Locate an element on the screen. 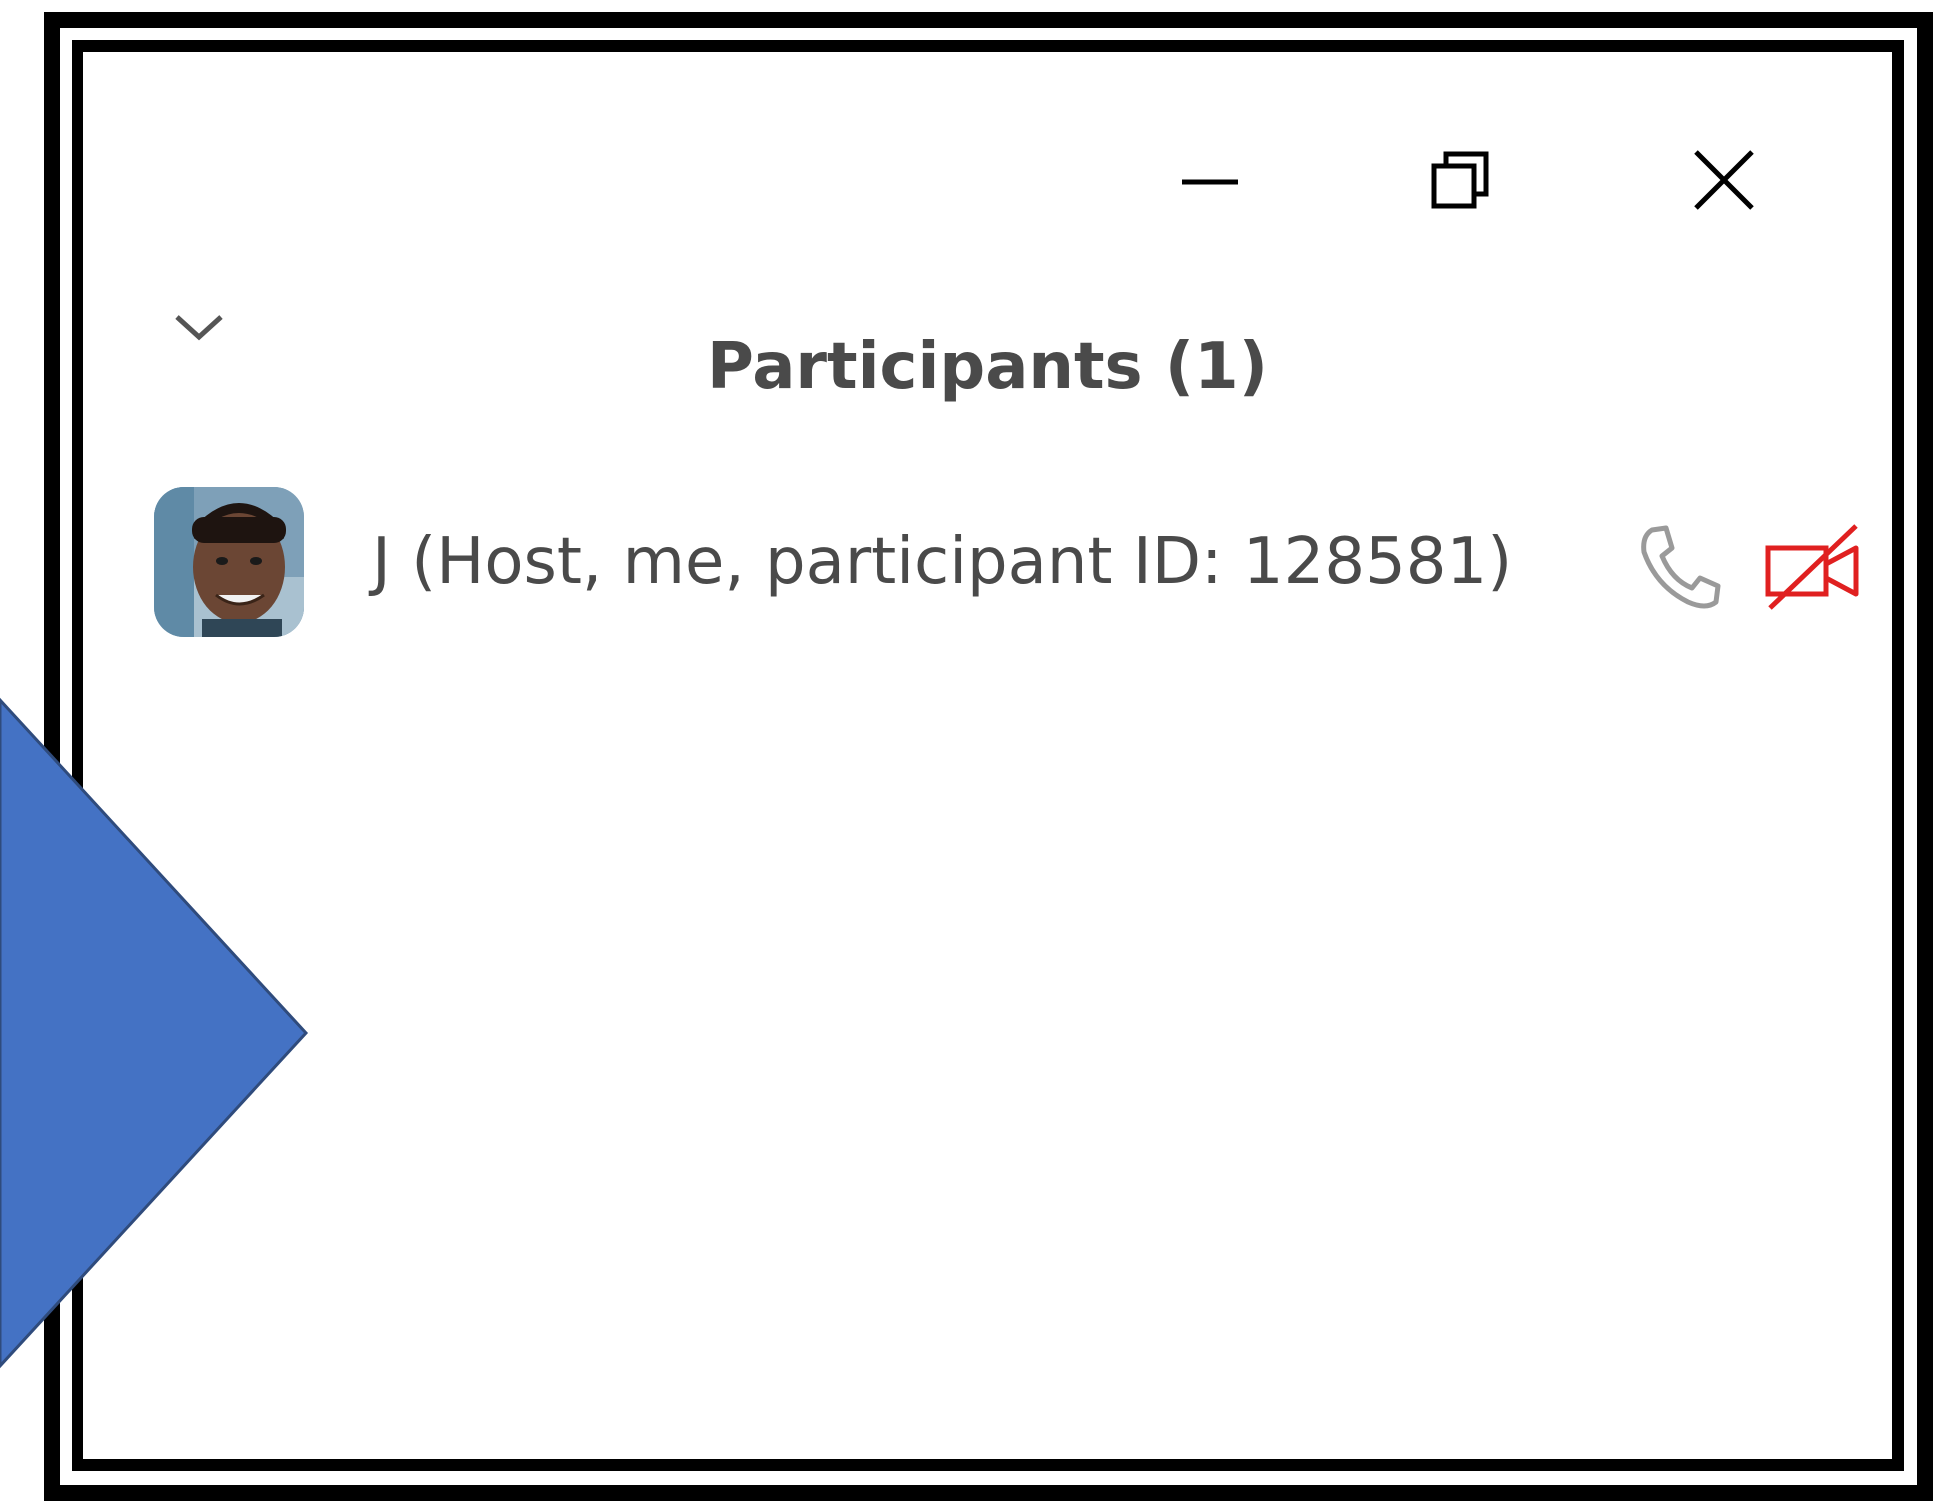 The height and width of the screenshot is (1501, 1933). minimize-button is located at coordinates (1210, 180).